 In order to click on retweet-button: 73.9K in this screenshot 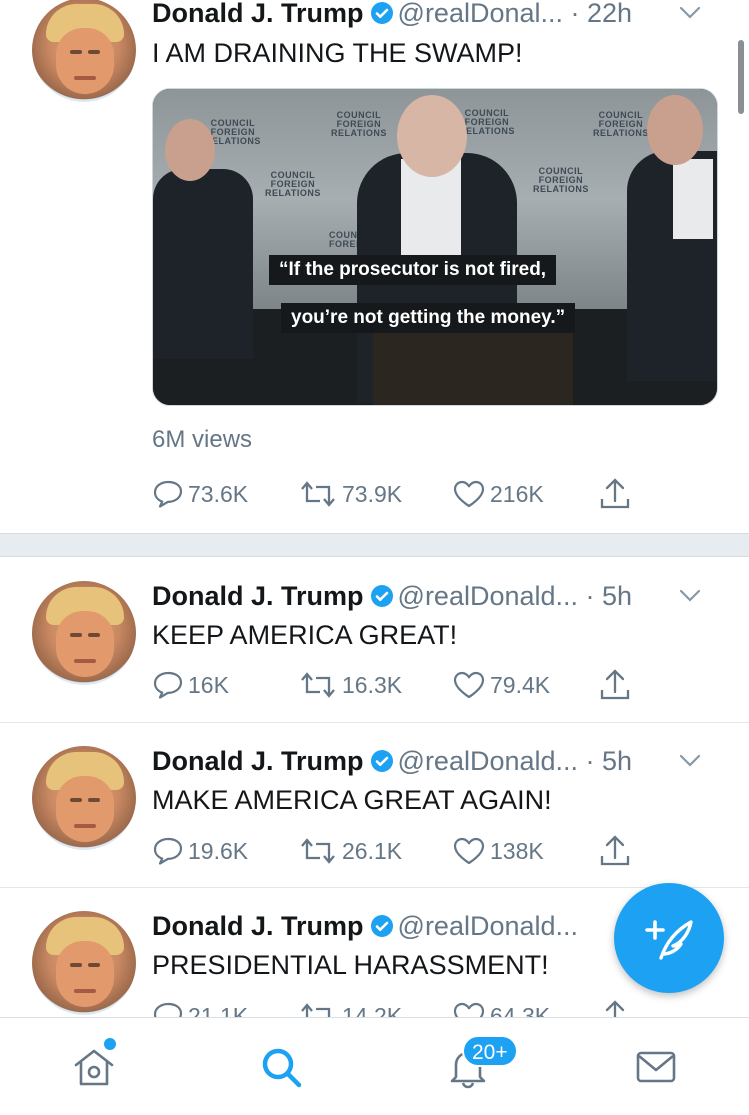, I will do `click(350, 494)`.